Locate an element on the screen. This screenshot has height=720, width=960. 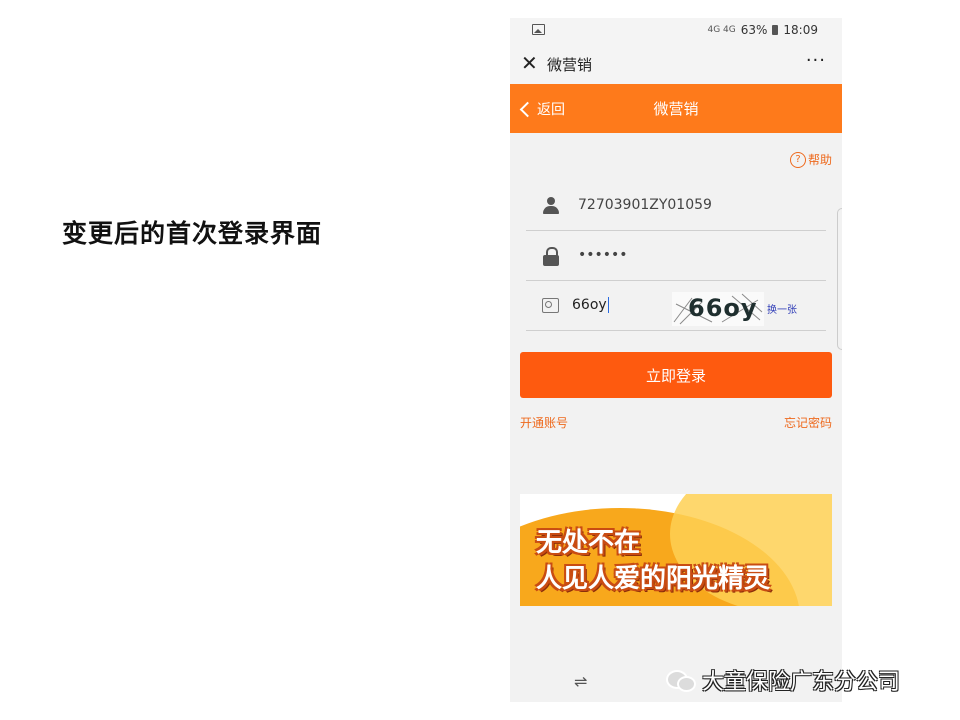
captcha-image: 66oy is located at coordinates (718, 309).